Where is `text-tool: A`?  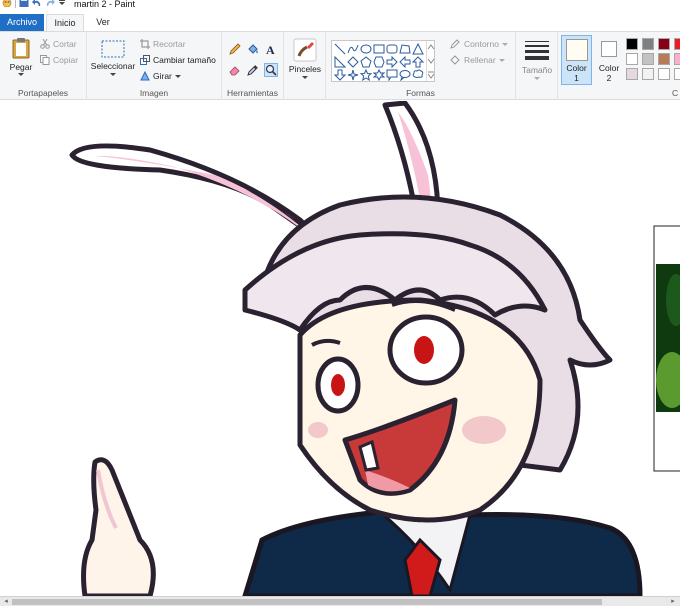
text-tool: A is located at coordinates (271, 49).